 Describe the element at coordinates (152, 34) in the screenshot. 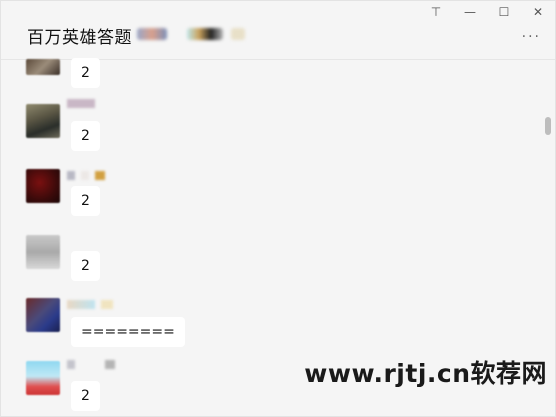

I see `title-redacted-name` at that location.